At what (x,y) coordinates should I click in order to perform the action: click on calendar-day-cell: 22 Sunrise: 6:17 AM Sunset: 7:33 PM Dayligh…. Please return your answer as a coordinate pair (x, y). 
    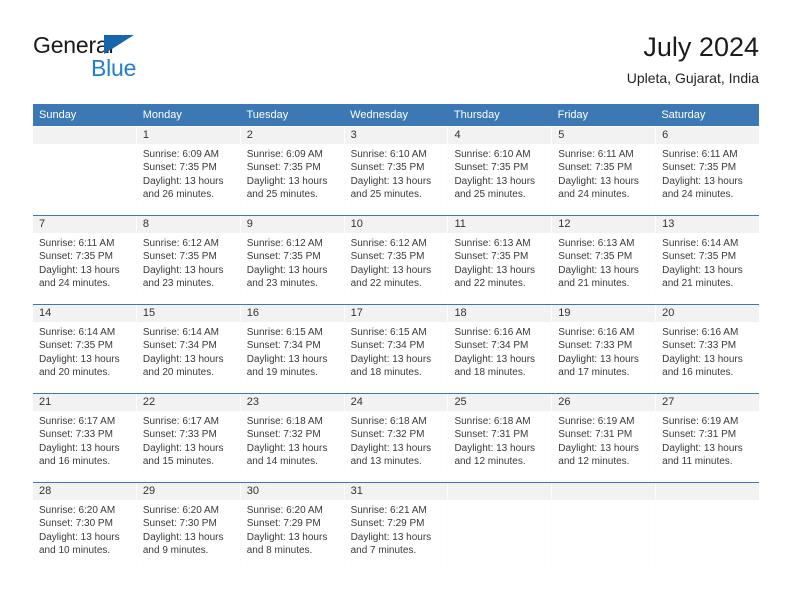
    Looking at the image, I should click on (188, 438).